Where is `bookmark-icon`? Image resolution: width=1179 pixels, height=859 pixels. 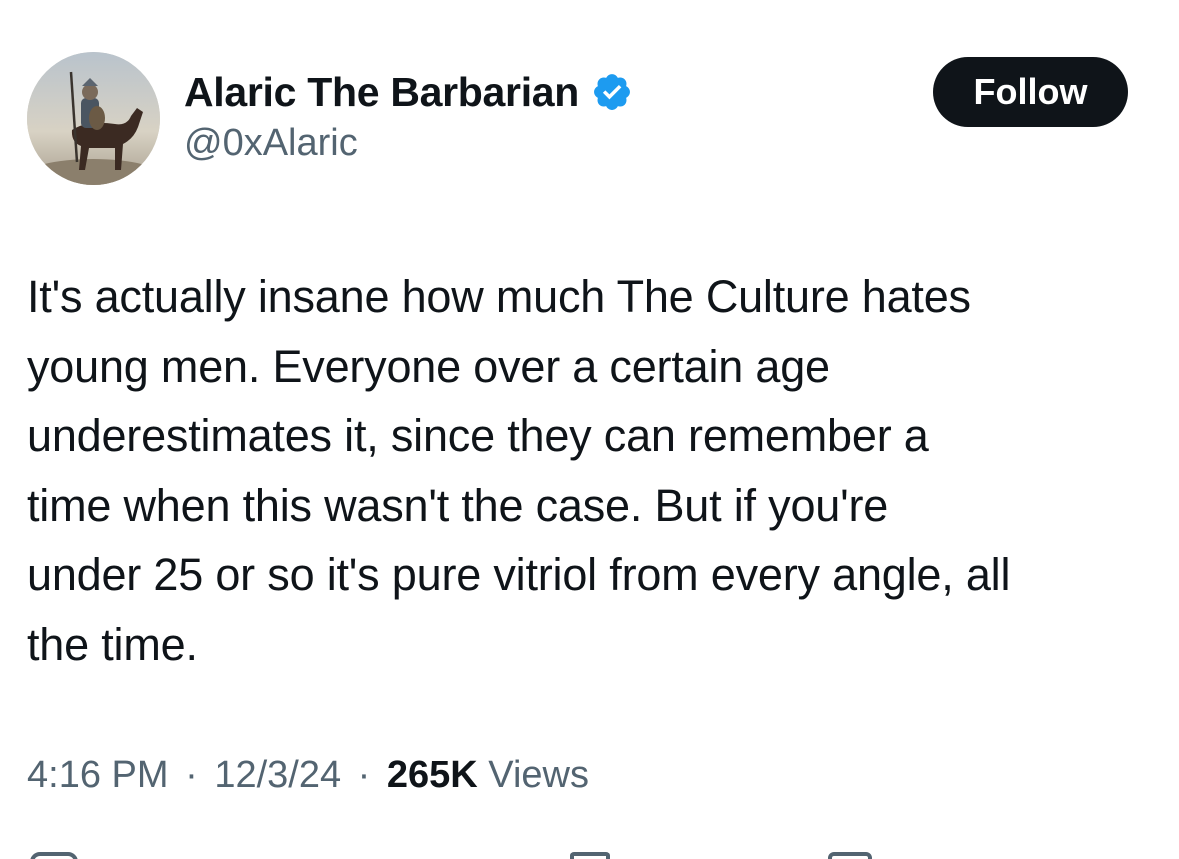 bookmark-icon is located at coordinates (850, 855).